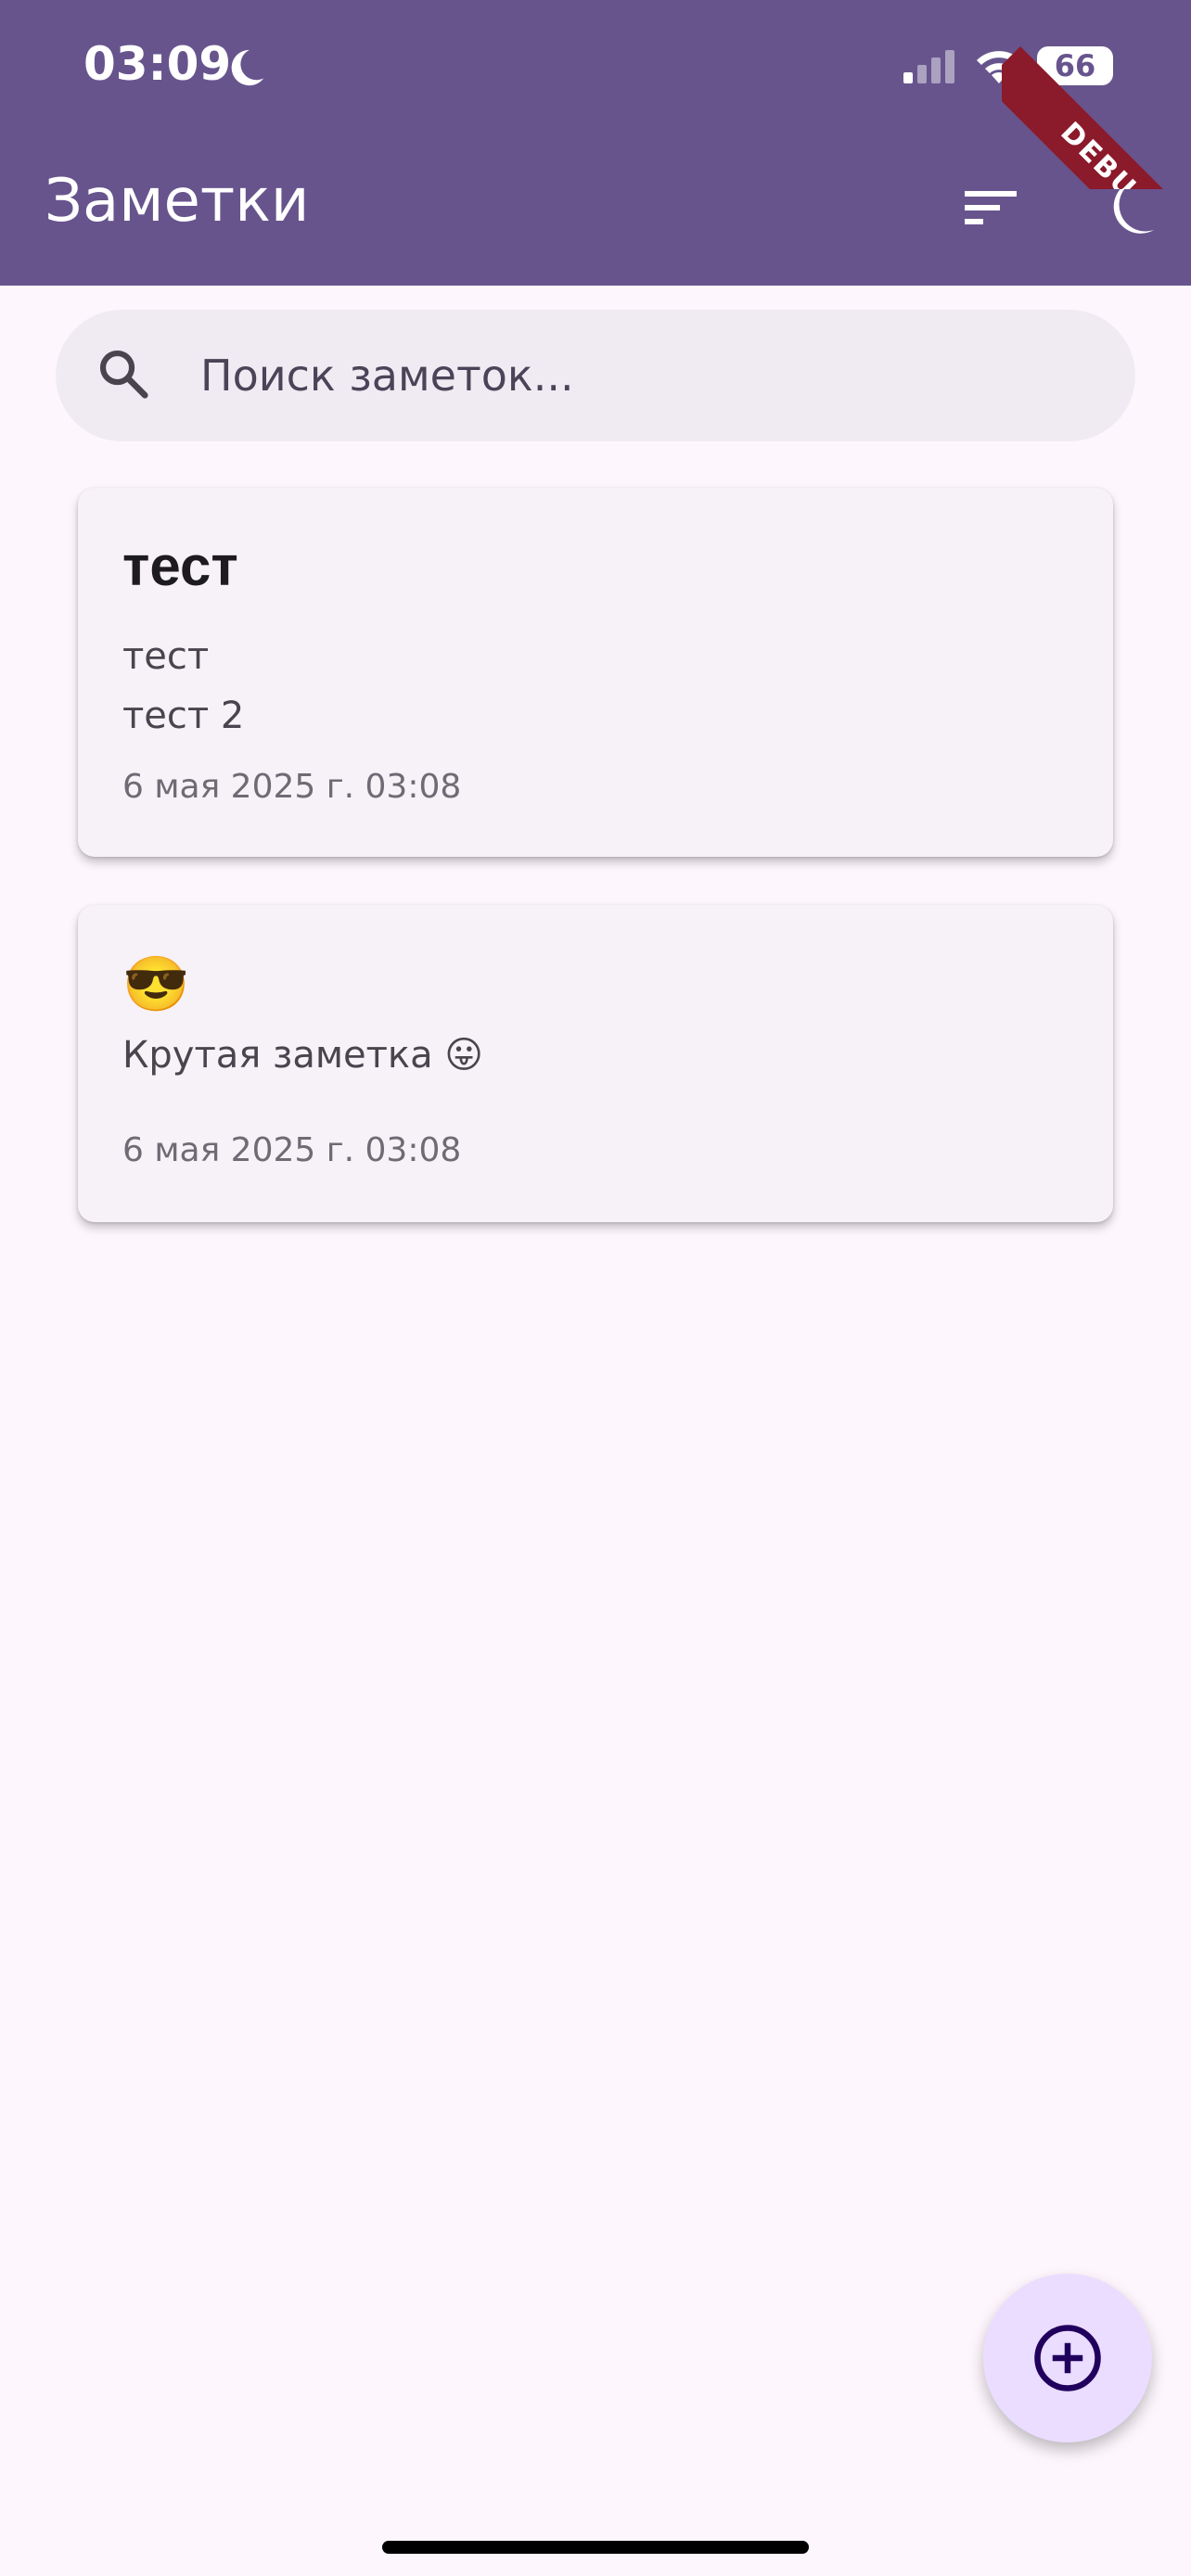 The height and width of the screenshot is (2576, 1191). I want to click on note-title: 😎, so click(156, 984).